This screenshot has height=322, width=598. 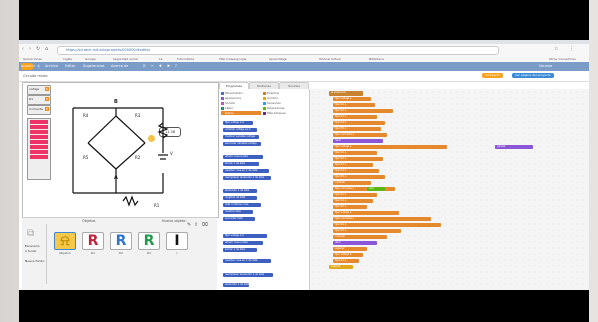 I want to click on sprite-thumb: R R1, so click(x=93, y=244).